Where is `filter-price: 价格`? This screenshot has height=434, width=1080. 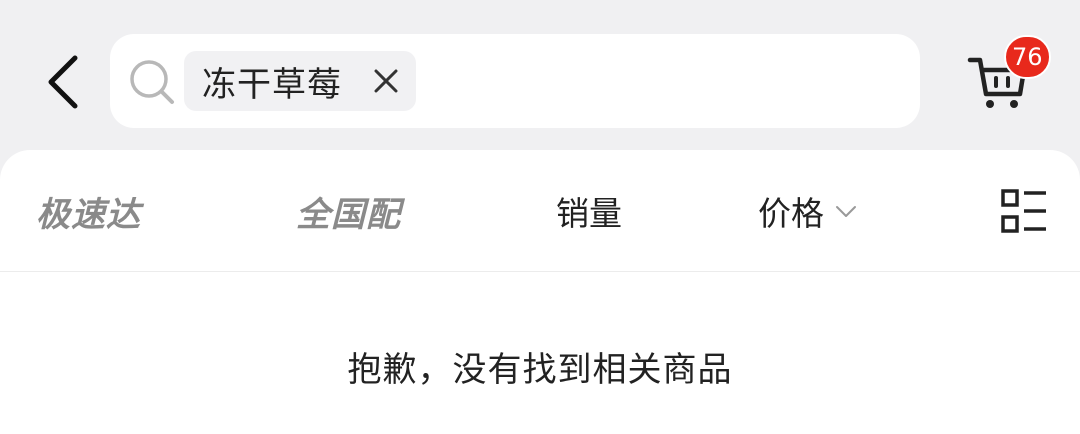 filter-price: 价格 is located at coordinates (808, 211).